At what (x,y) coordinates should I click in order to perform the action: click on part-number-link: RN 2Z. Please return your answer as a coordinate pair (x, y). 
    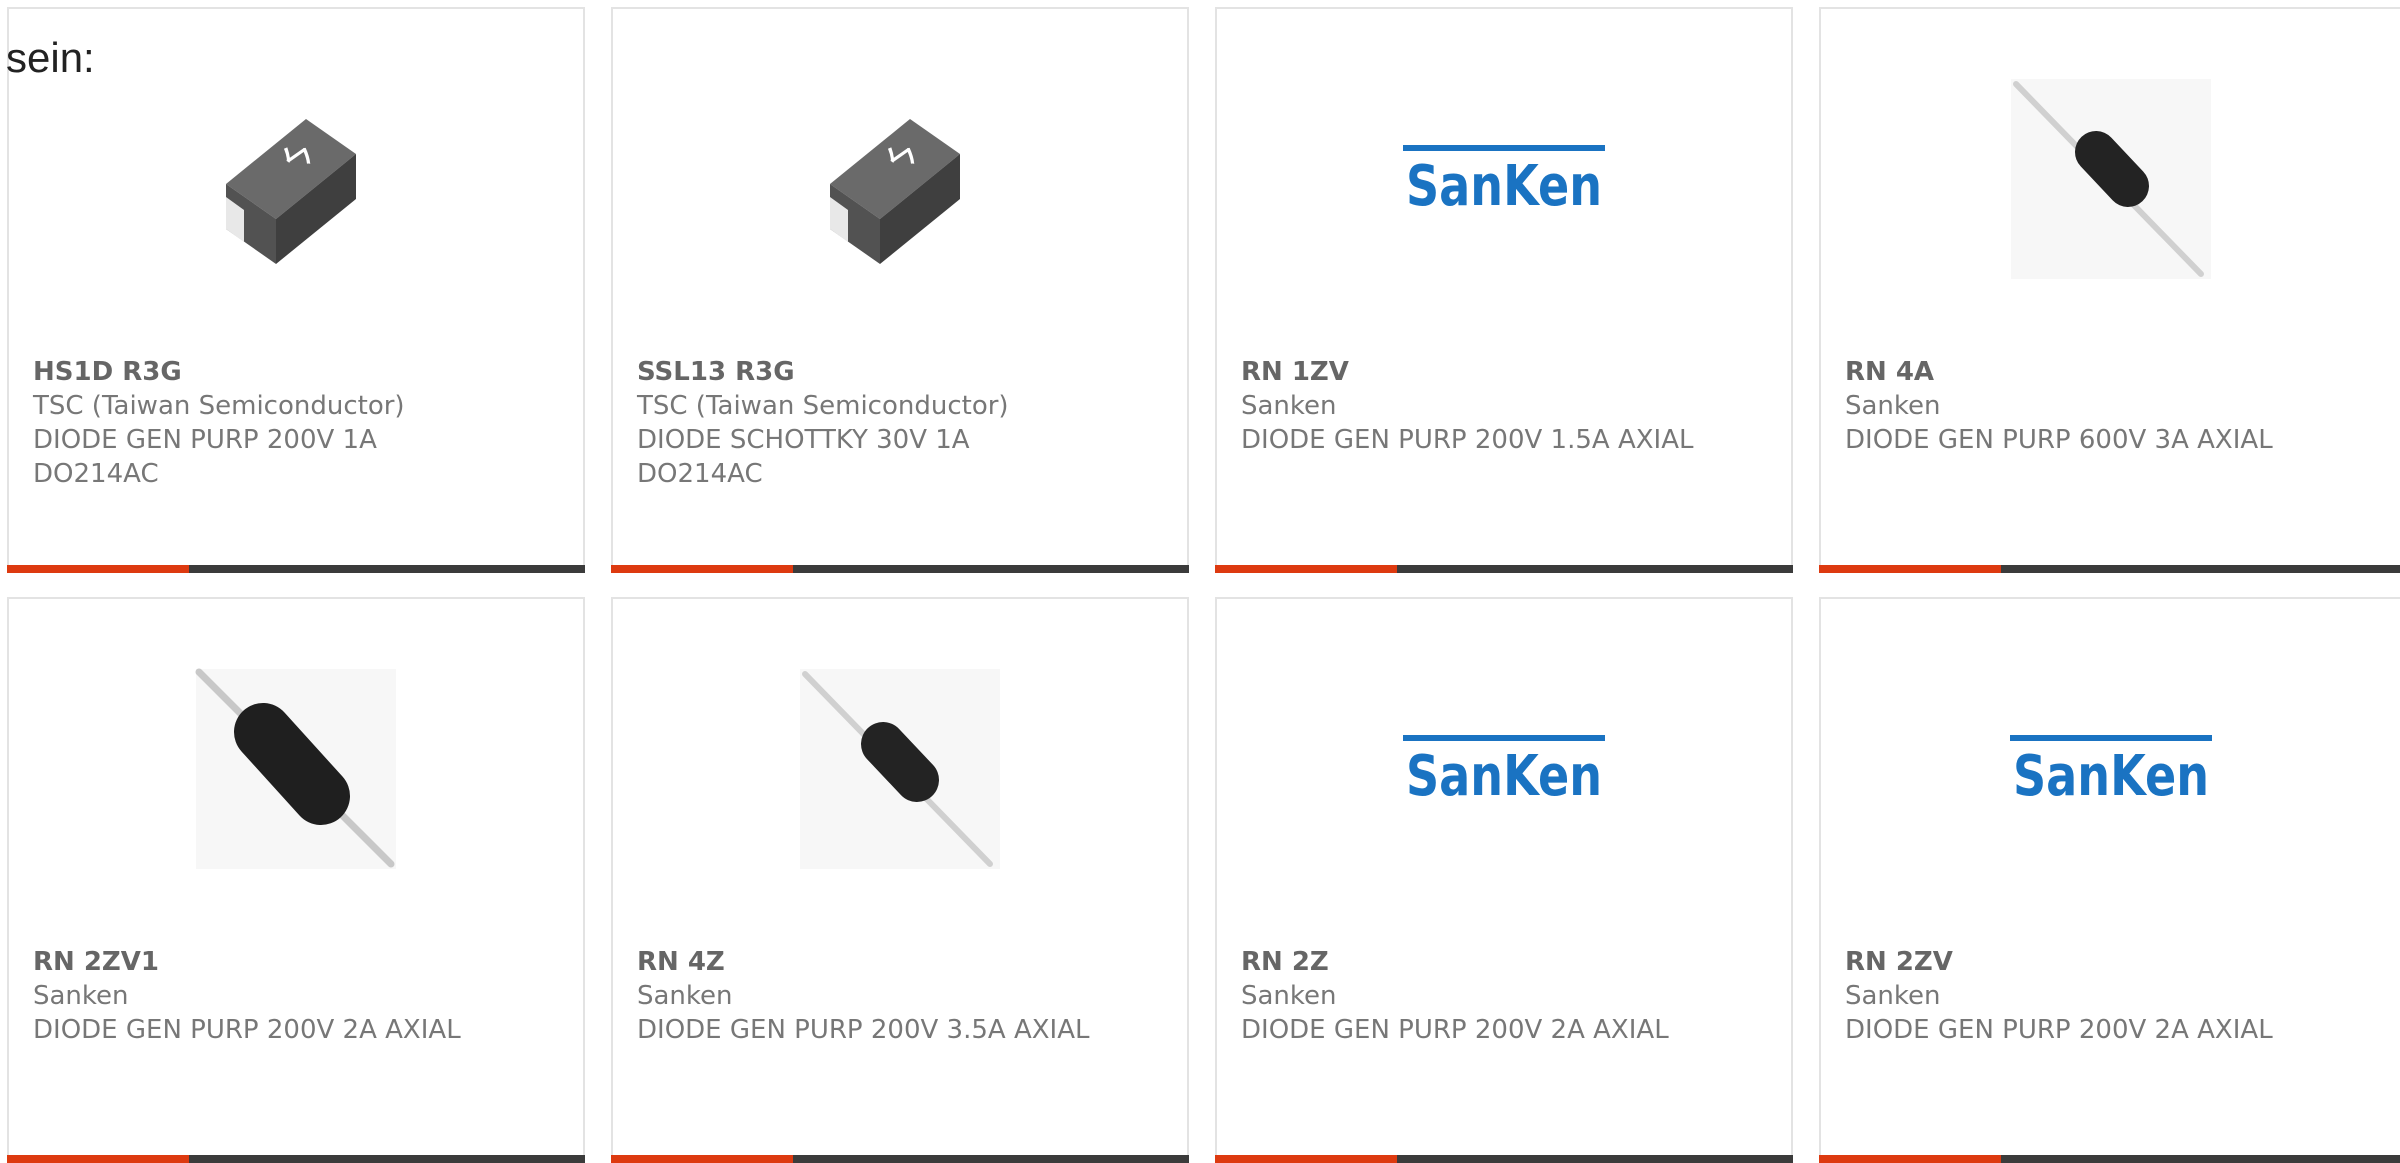
    Looking at the image, I should click on (1504, 962).